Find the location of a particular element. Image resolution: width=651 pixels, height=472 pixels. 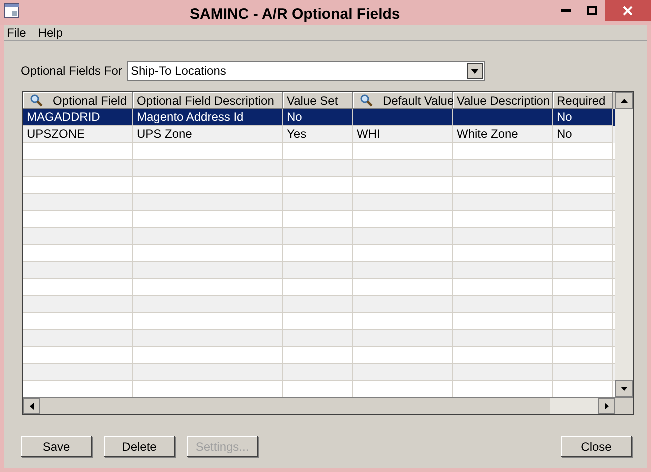

table-cell-text: White Zone is located at coordinates (487, 134).